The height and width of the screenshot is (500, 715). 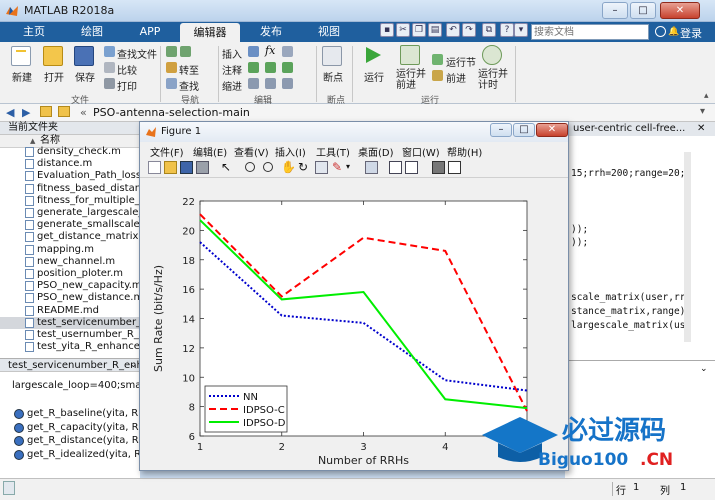 I want to click on path-dropdown-icon: ▾, so click(x=702, y=111).